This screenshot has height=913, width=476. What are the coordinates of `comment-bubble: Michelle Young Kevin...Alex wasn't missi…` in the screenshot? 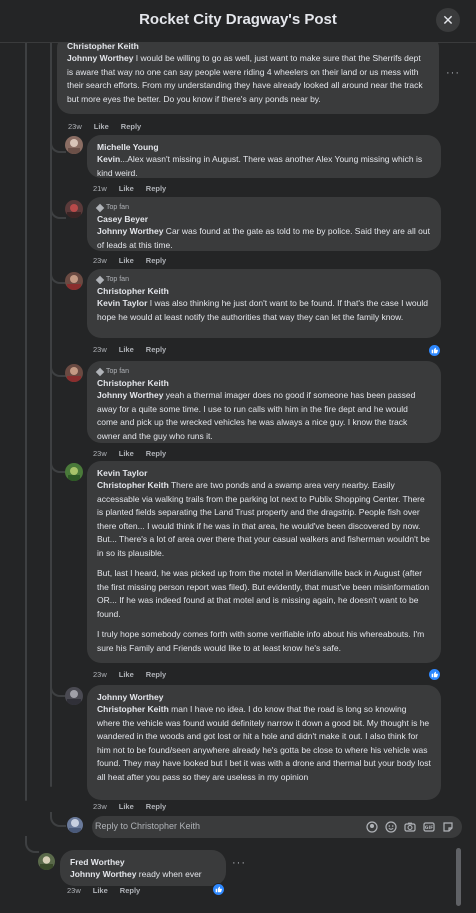 It's located at (264, 156).